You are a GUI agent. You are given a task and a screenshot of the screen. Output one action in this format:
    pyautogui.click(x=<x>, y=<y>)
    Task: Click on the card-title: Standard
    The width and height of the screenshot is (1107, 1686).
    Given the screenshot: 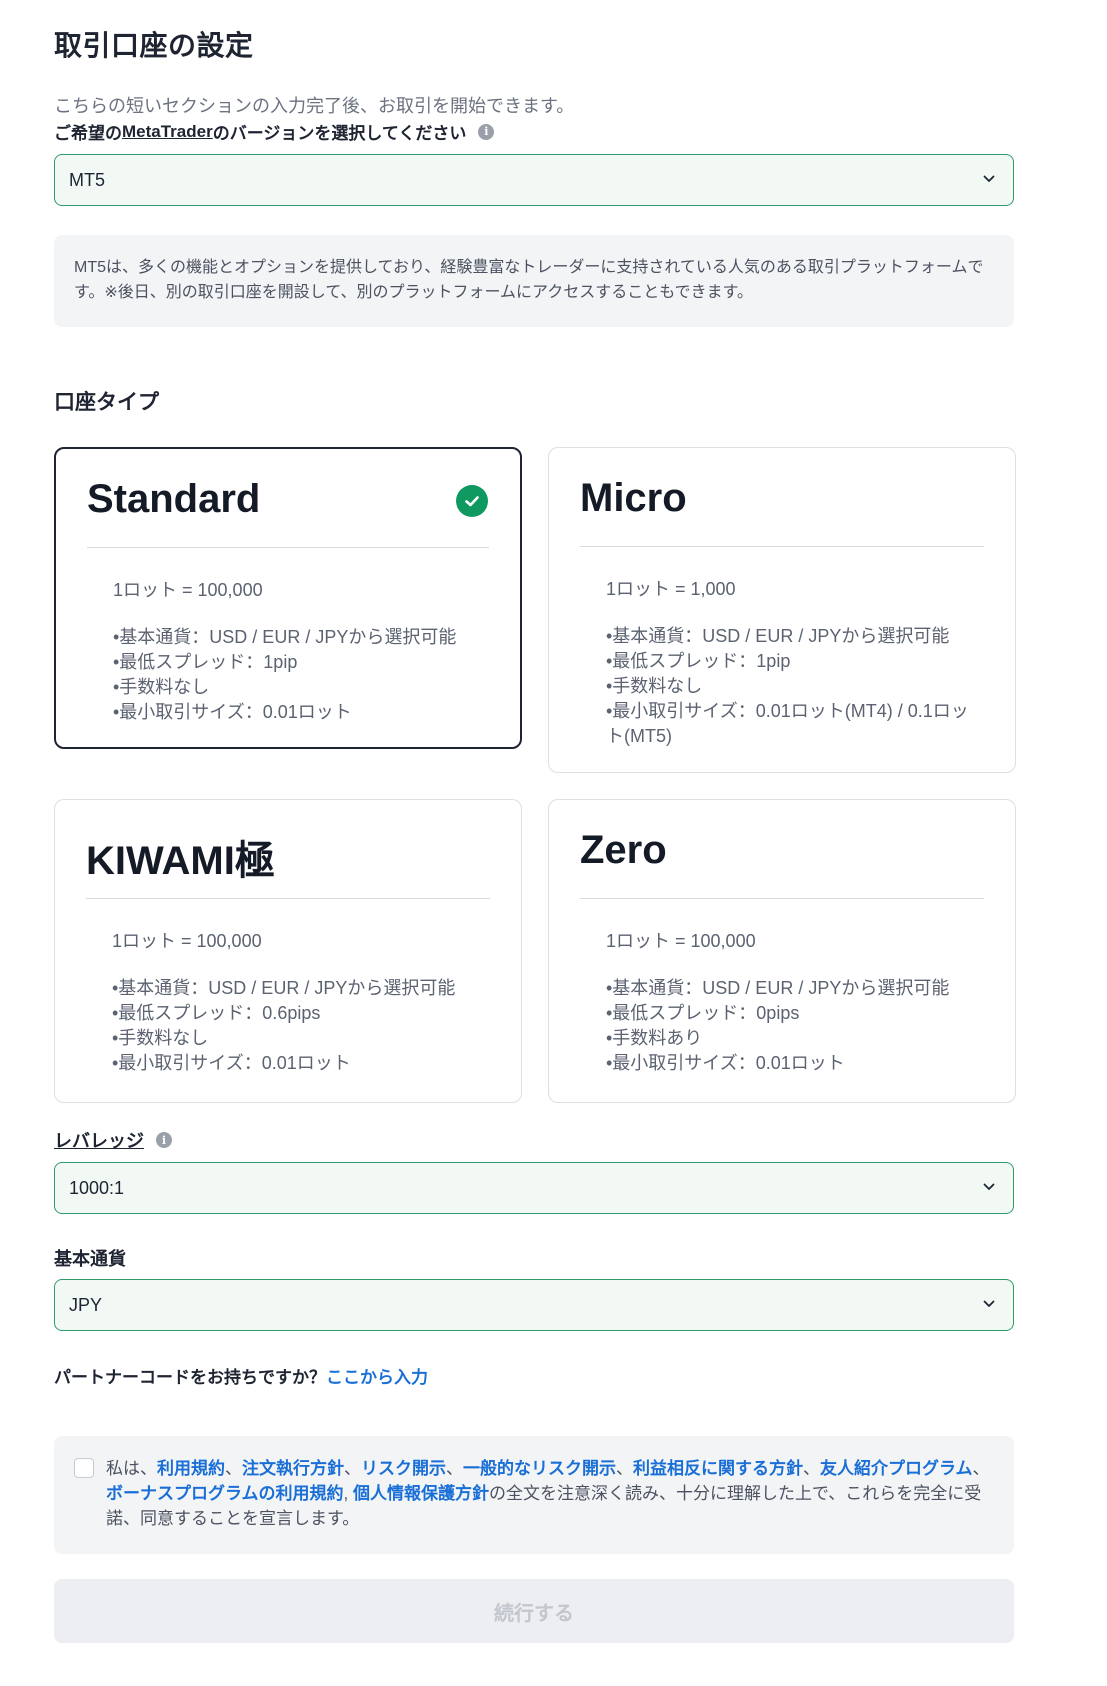 What is the action you would take?
    pyautogui.click(x=174, y=499)
    